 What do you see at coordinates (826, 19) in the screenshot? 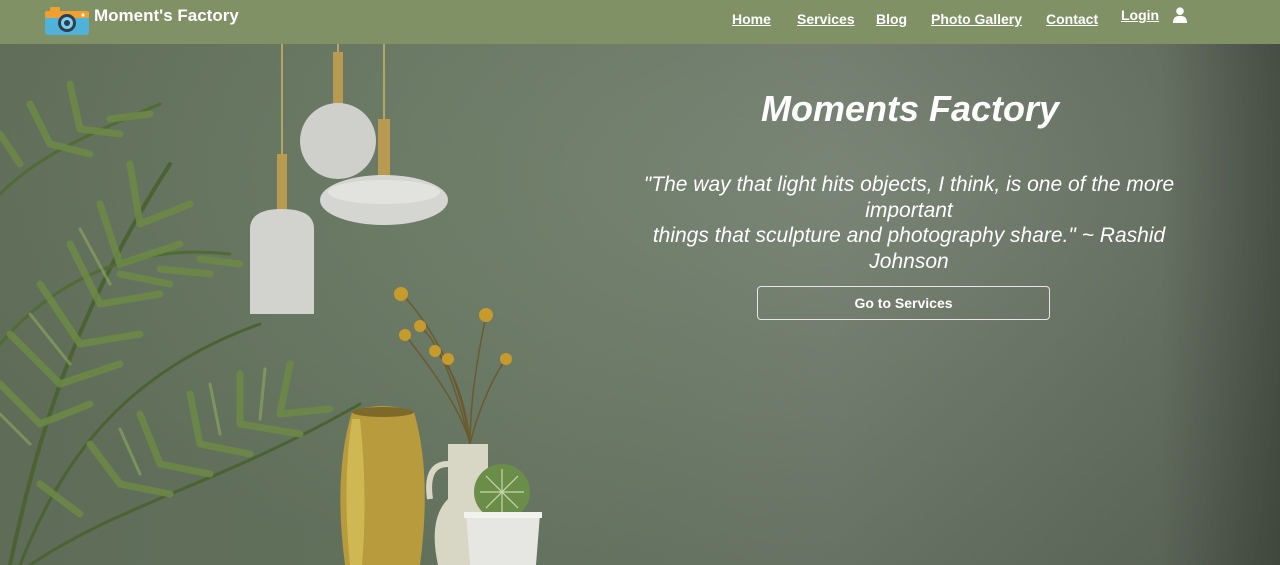
I see `nav-link-services: Services` at bounding box center [826, 19].